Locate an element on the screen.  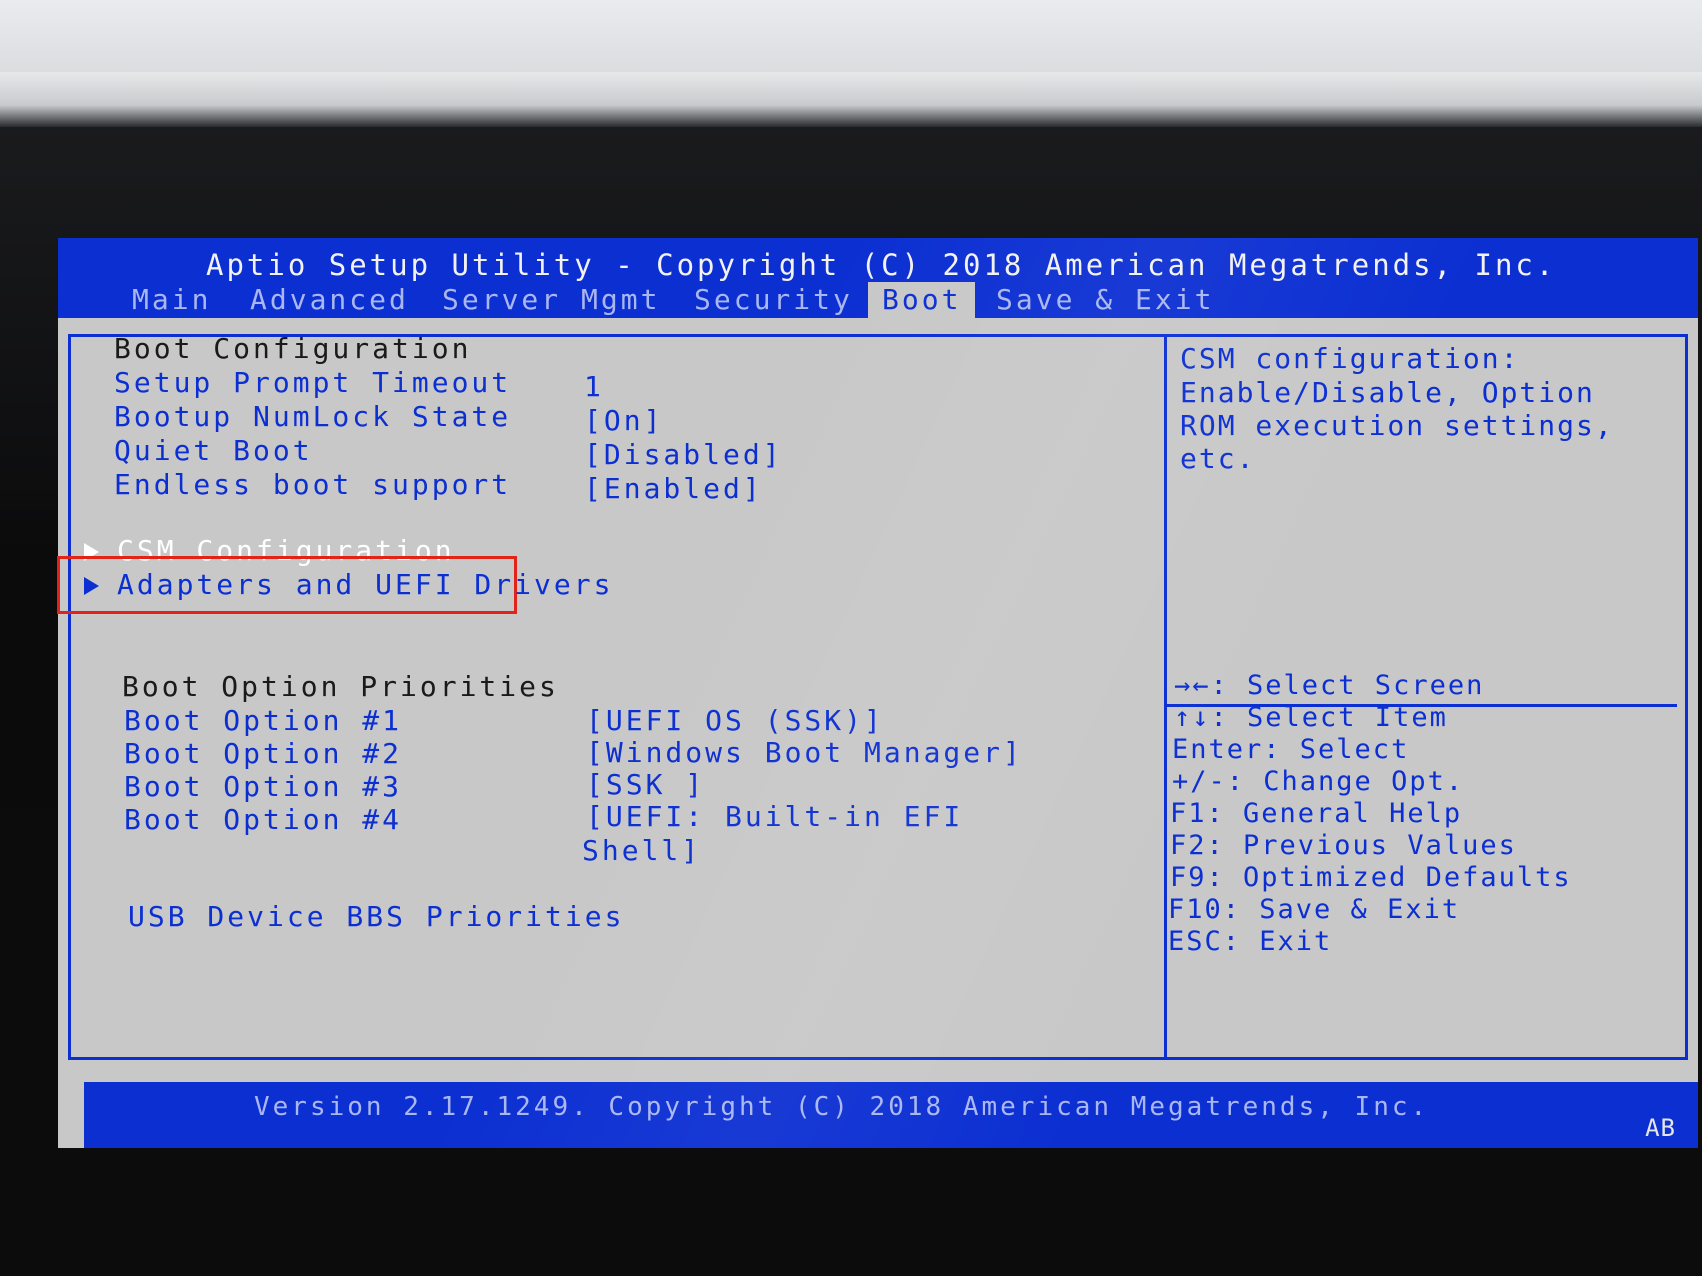
boot-option-1-value: [UEFI OS (SSK)] is located at coordinates (735, 720).